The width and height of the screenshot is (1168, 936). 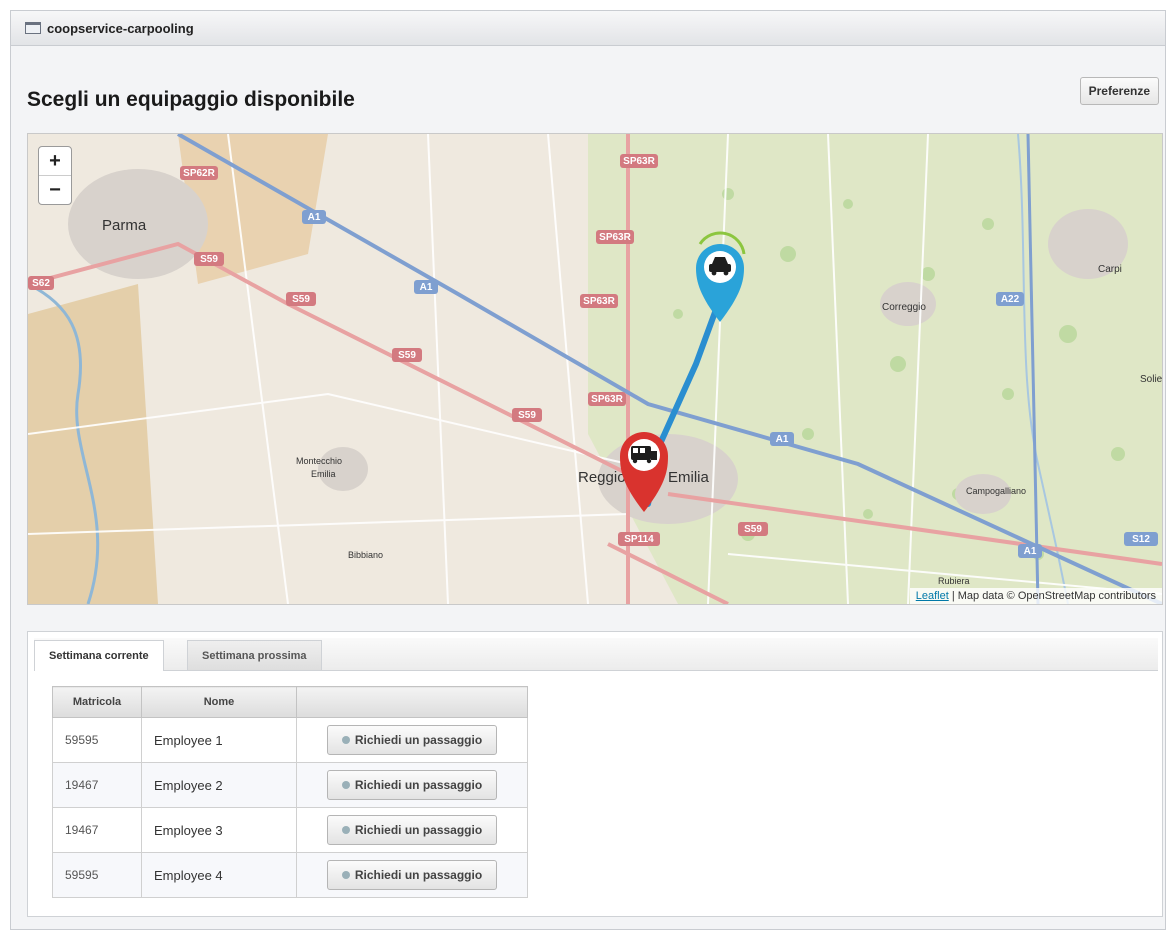 I want to click on nome-cell: Employee 3, so click(x=219, y=830).